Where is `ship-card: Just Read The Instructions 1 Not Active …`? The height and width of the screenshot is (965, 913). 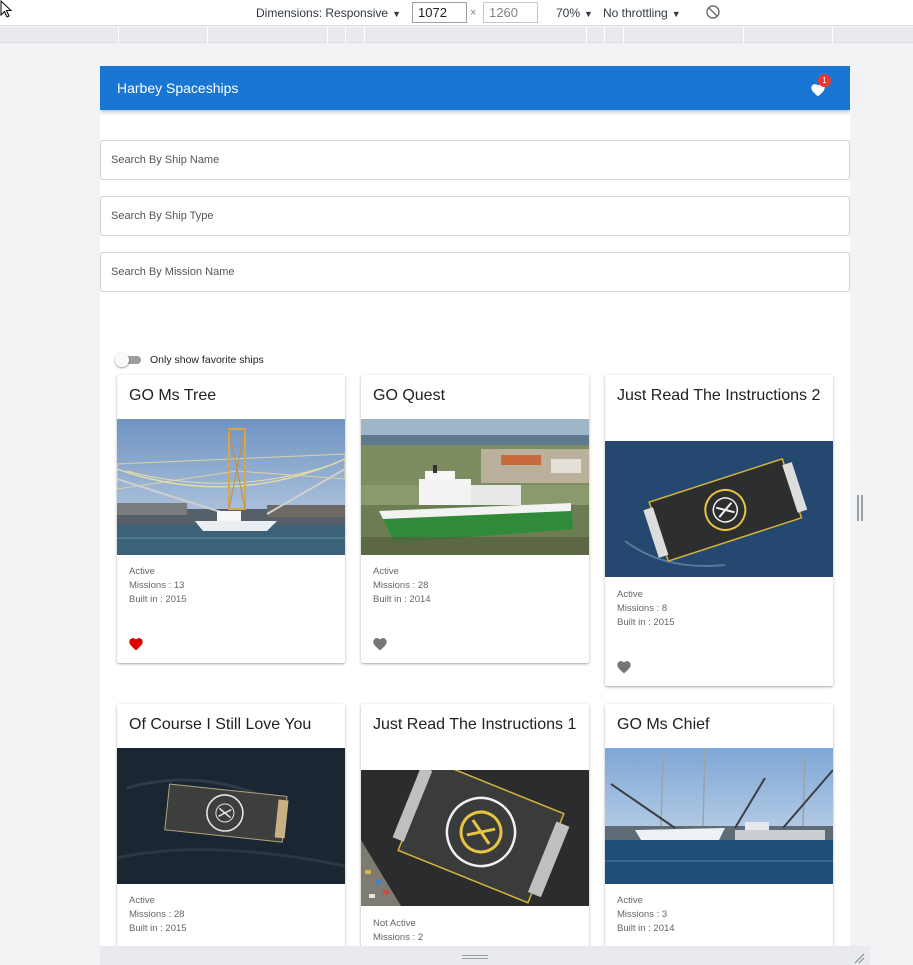 ship-card: Just Read The Instructions 1 Not Active … is located at coordinates (475, 825).